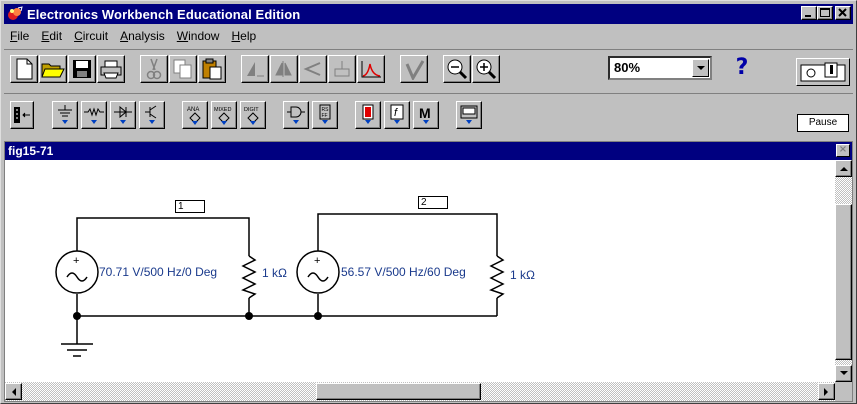 The width and height of the screenshot is (857, 404). I want to click on zoom-in-button, so click(486, 69).